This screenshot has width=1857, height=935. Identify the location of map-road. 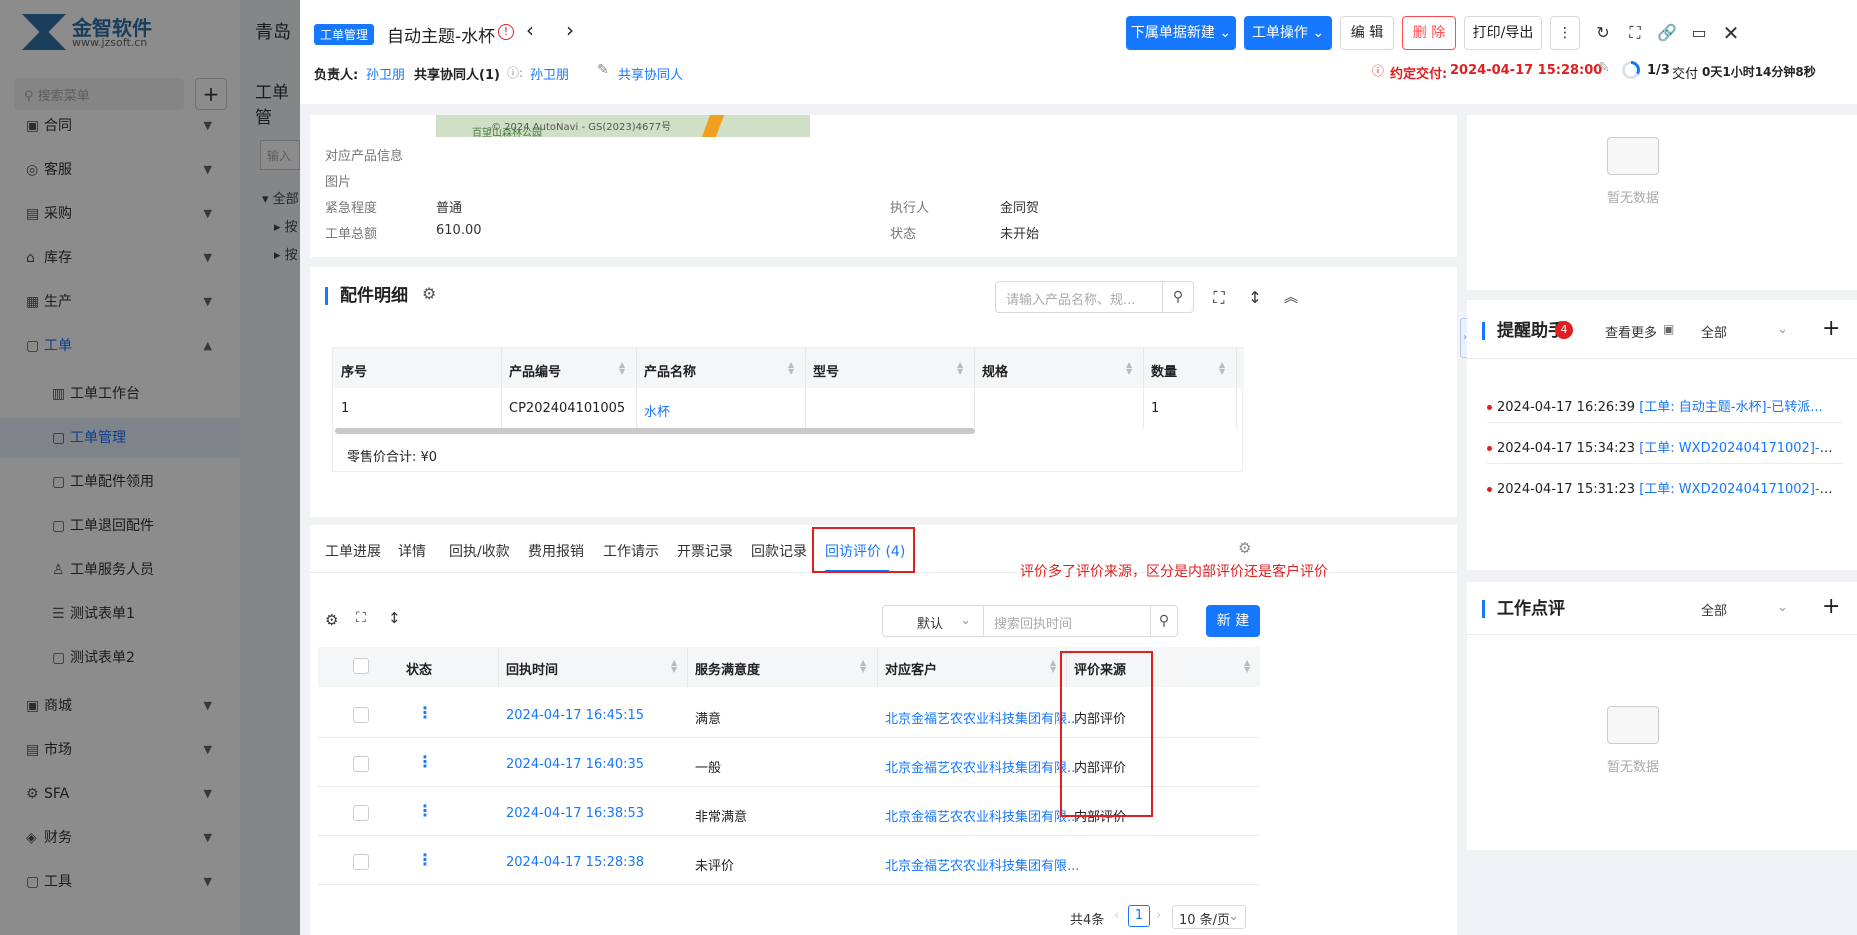
(713, 126).